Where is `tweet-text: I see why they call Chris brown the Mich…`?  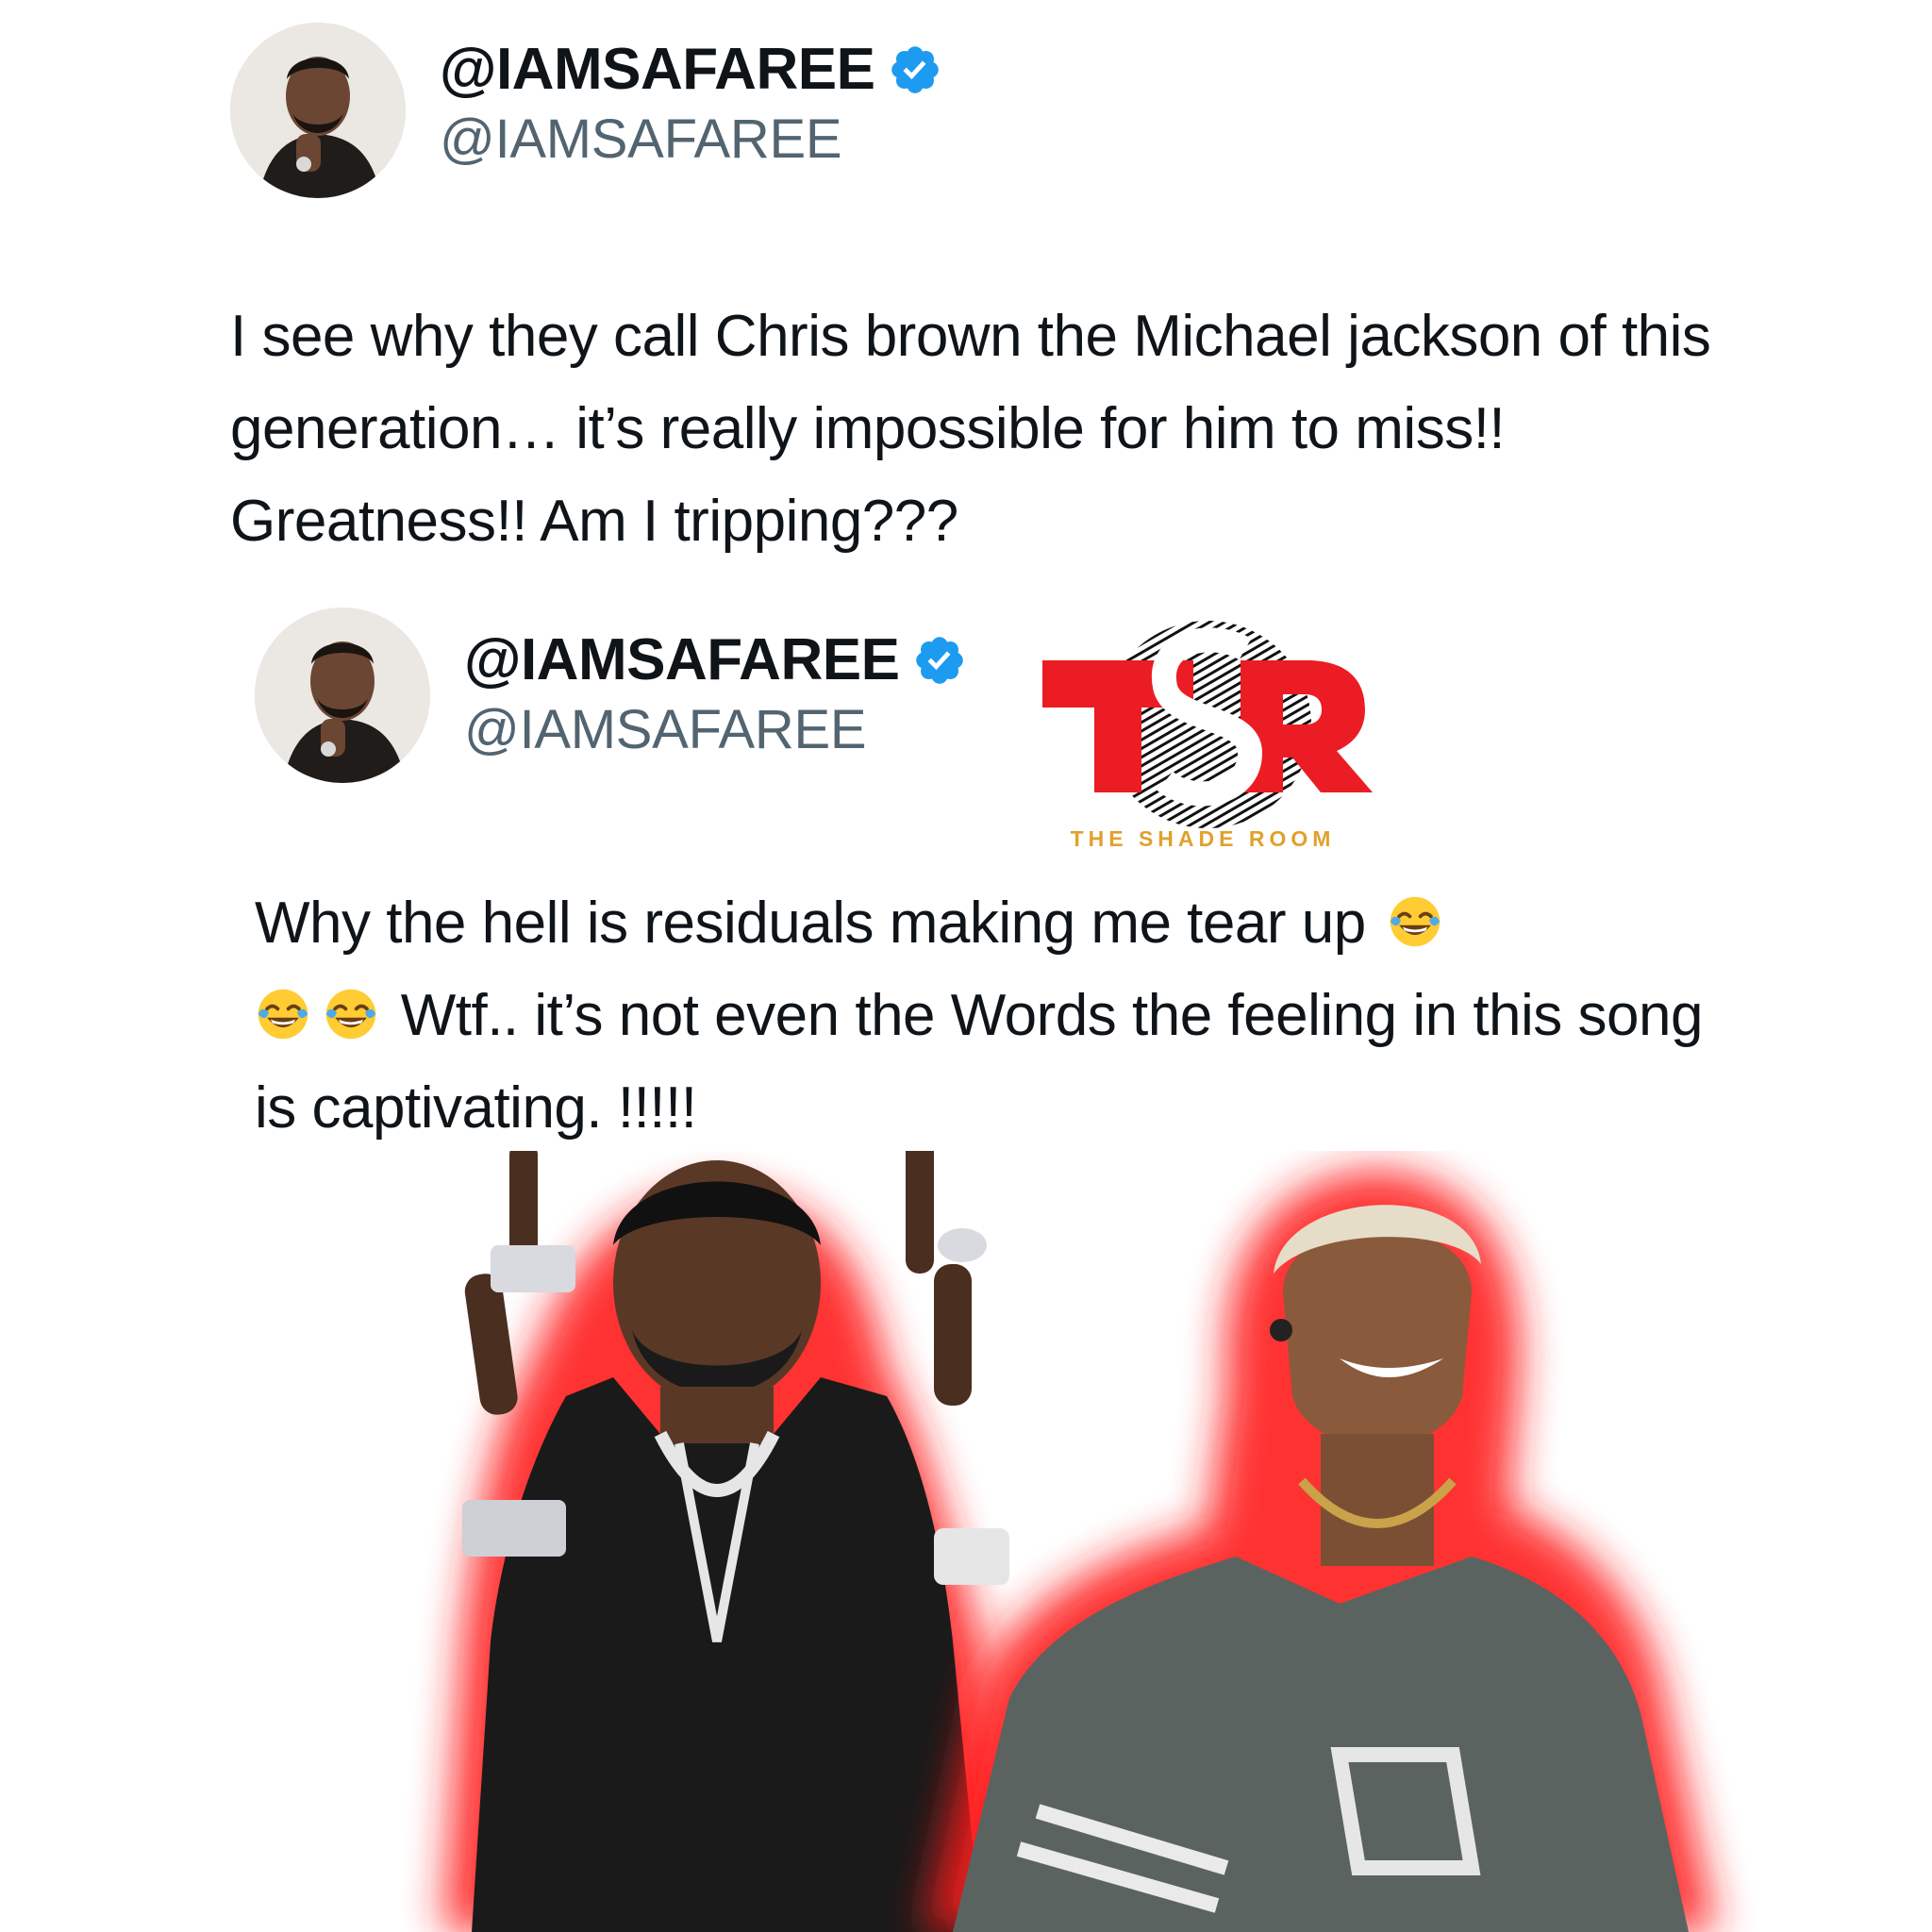
tweet-text: I see why they call Chris brown the Mich… is located at coordinates (971, 429).